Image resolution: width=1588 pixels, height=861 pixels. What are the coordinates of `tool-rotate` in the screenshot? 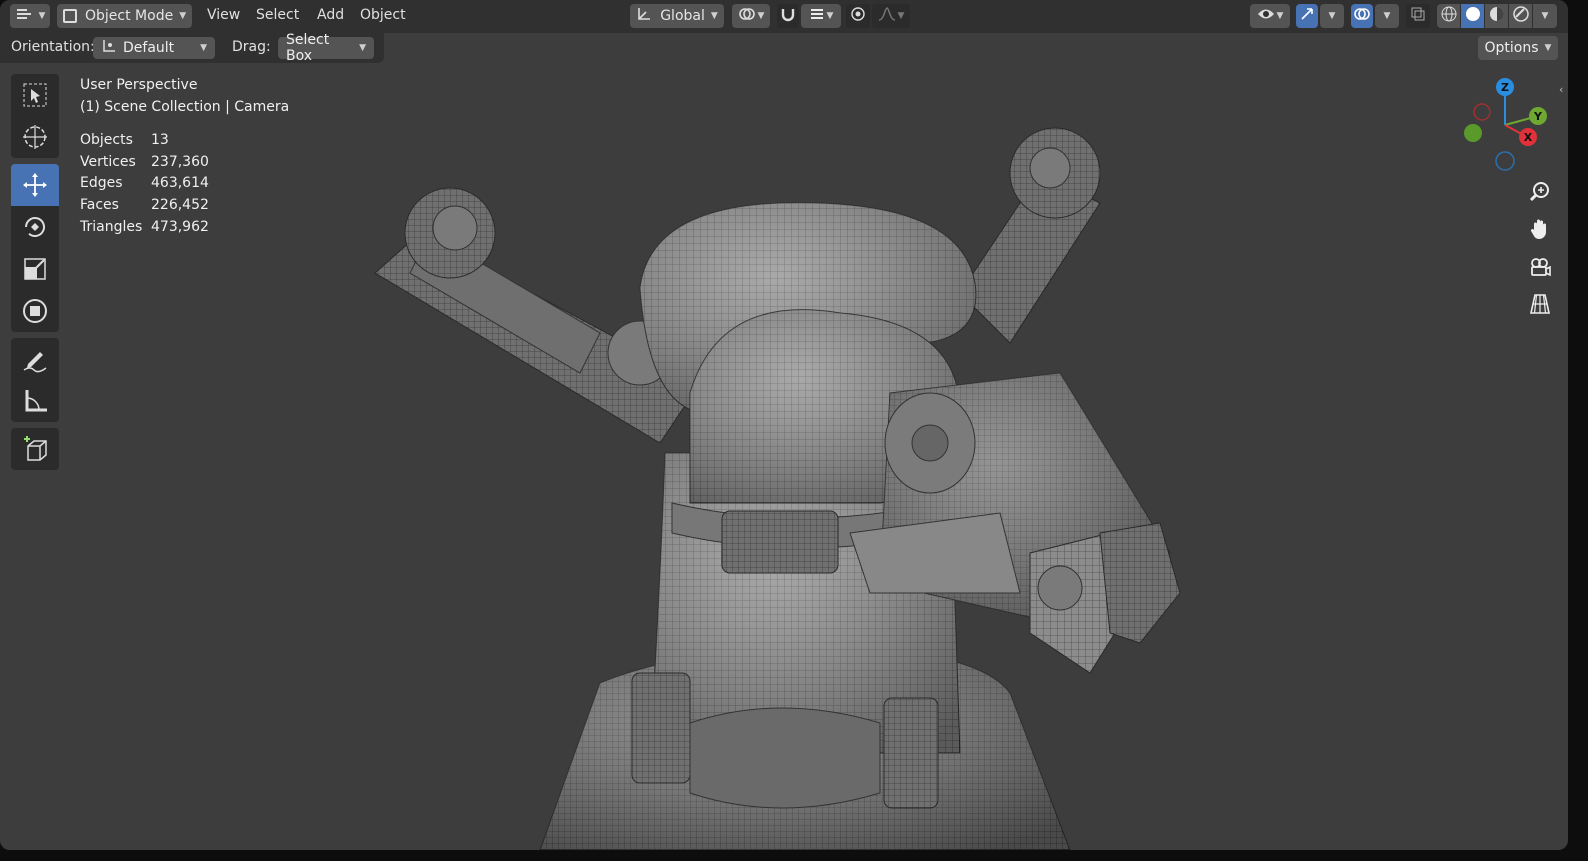 It's located at (35, 227).